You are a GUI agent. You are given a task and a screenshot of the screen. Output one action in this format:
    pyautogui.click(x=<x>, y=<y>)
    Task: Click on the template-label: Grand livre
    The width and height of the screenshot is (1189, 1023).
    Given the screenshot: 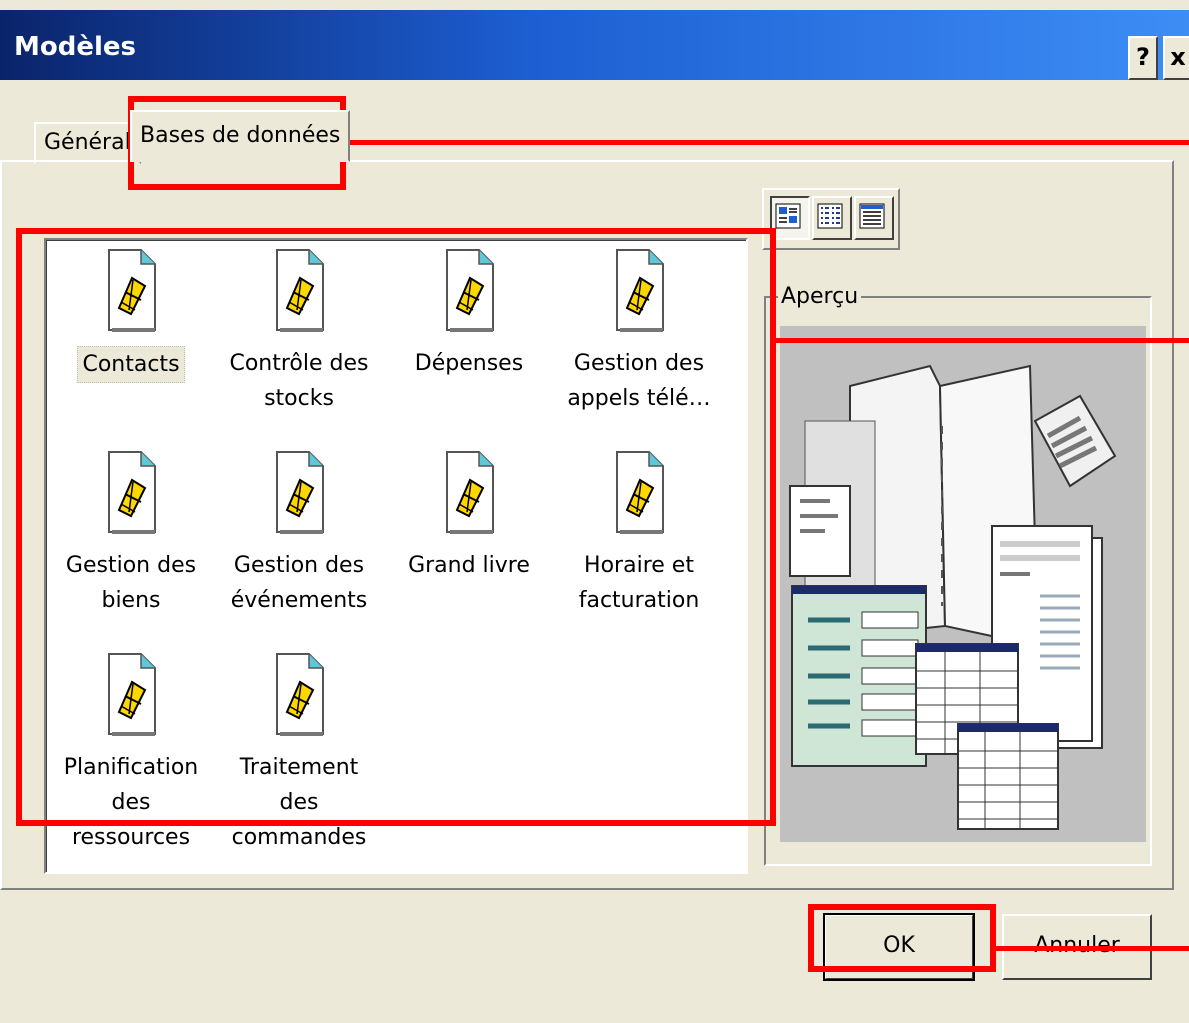 What is the action you would take?
    pyautogui.click(x=469, y=565)
    